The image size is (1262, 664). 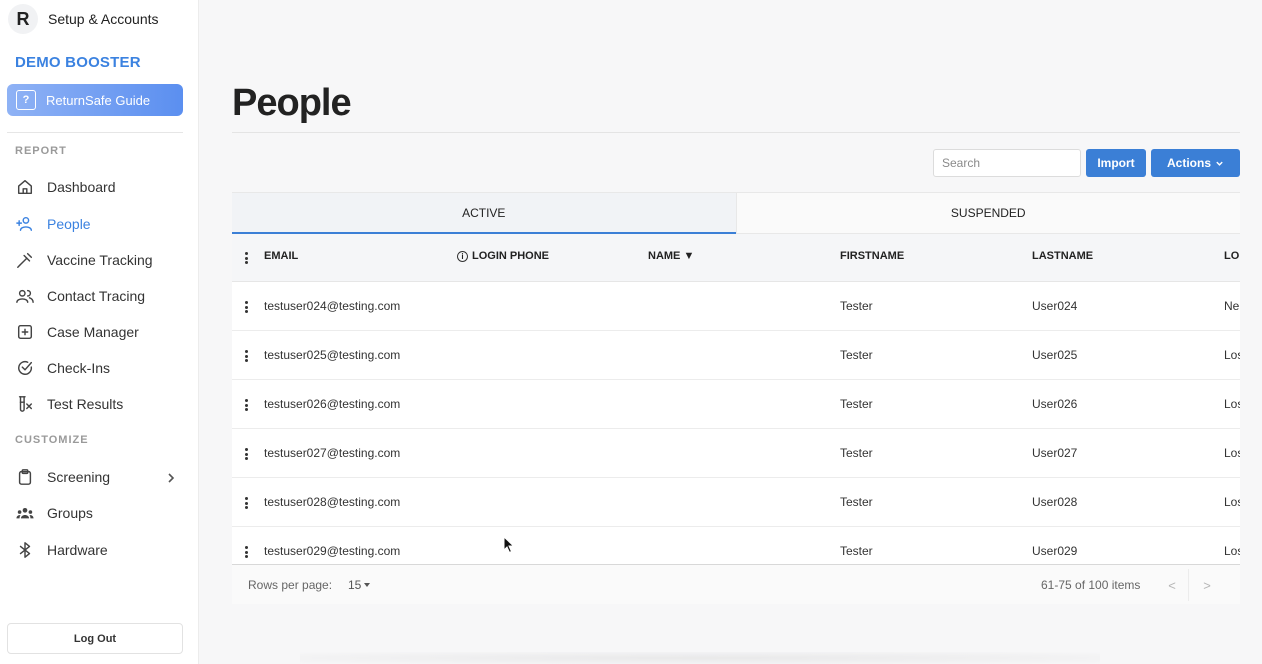 What do you see at coordinates (25, 513) in the screenshot?
I see `group-icon` at bounding box center [25, 513].